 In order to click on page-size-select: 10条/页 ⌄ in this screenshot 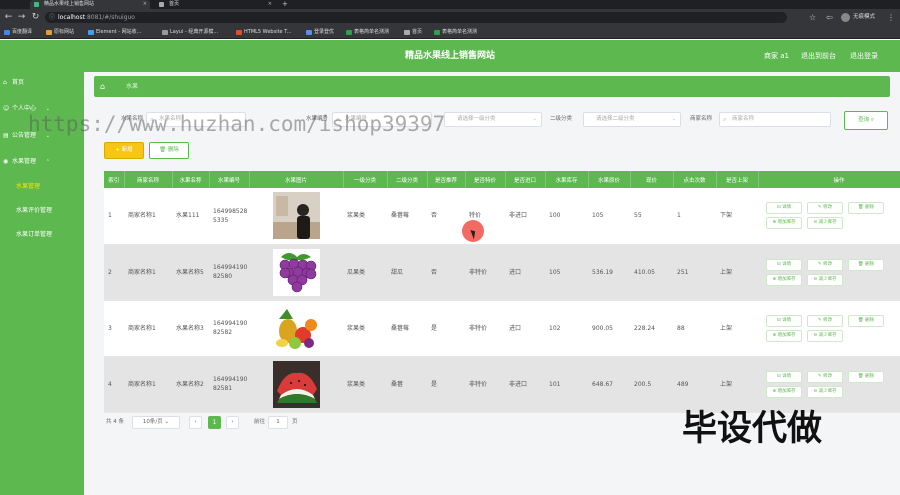, I will do `click(156, 422)`.